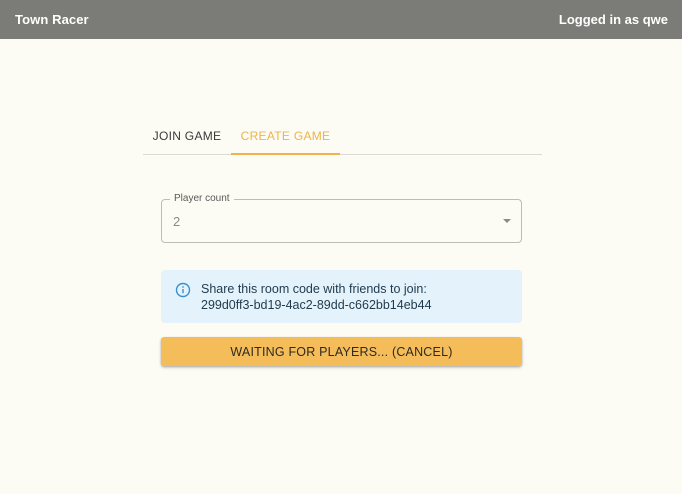 This screenshot has width=682, height=494. I want to click on tab-join-game: JOIN GAME, so click(187, 136).